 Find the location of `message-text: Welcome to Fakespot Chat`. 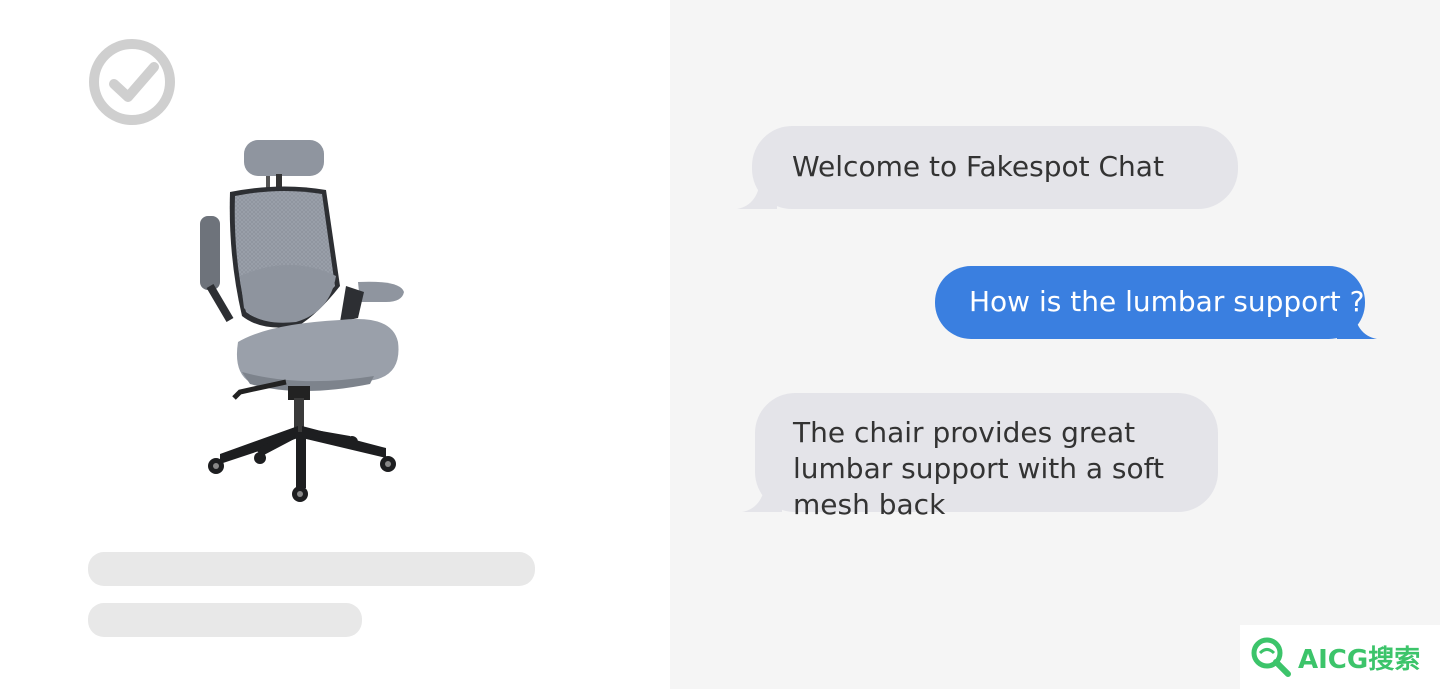

message-text: Welcome to Fakespot Chat is located at coordinates (978, 166).